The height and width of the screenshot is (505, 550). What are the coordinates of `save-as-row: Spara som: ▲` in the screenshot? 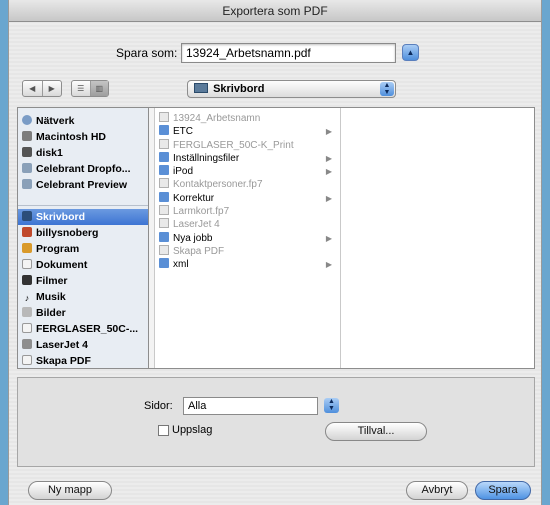 It's located at (275, 54).